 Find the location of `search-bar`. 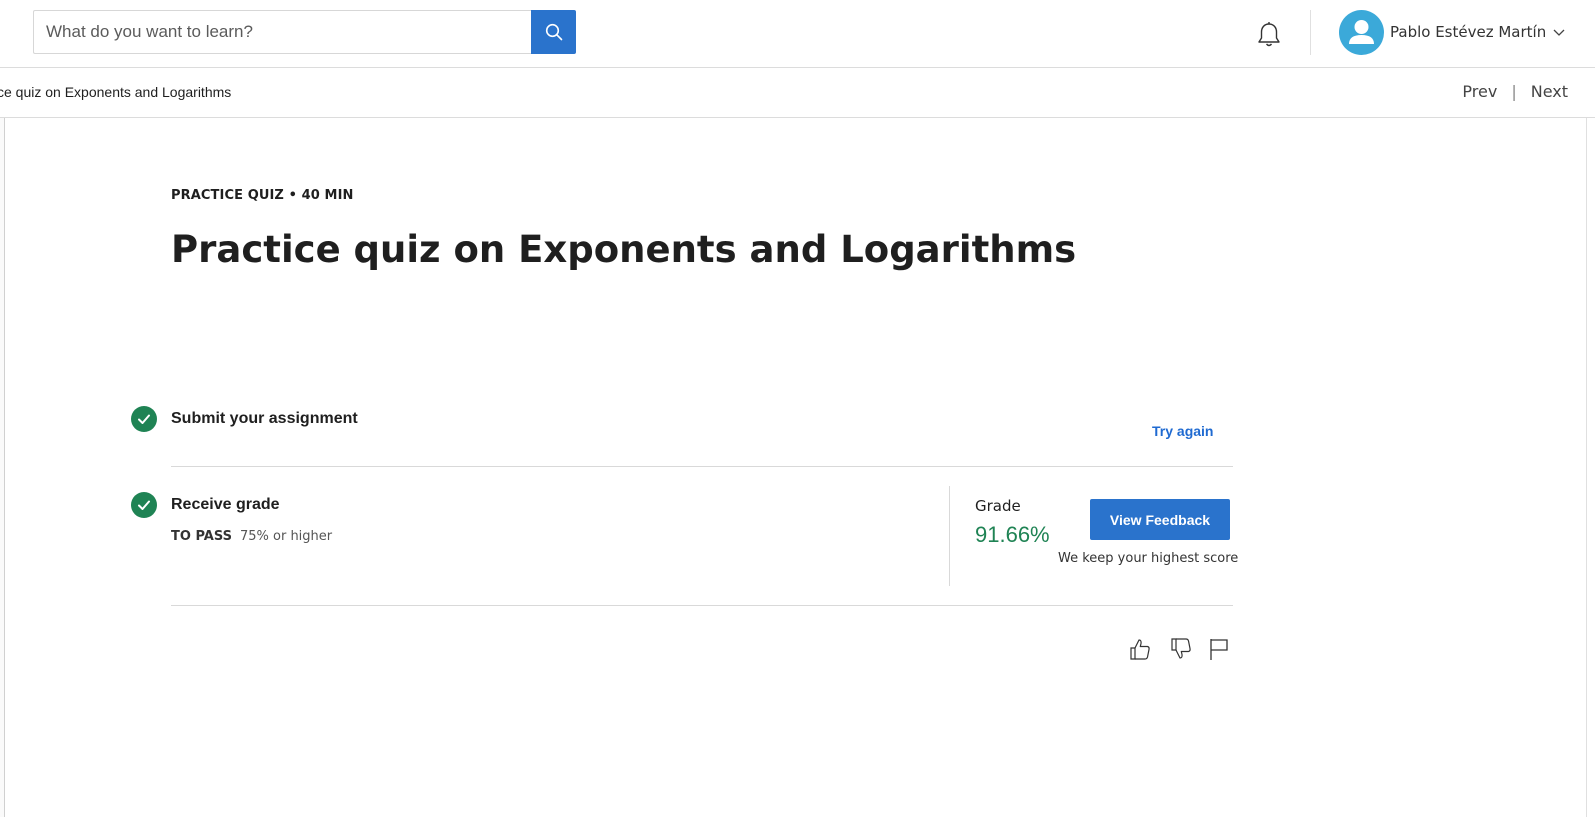

search-bar is located at coordinates (304, 32).